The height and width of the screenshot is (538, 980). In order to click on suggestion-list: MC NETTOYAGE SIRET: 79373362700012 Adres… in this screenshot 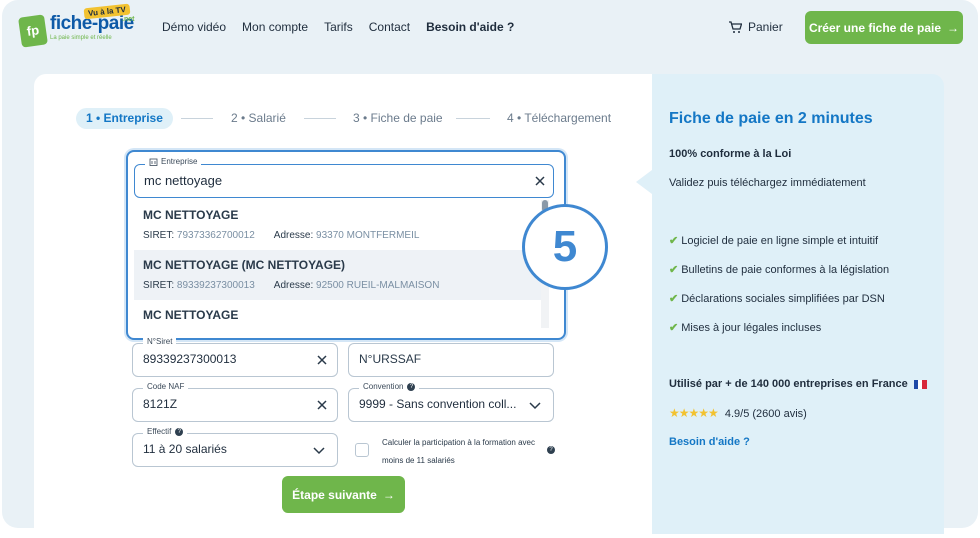, I will do `click(340, 264)`.